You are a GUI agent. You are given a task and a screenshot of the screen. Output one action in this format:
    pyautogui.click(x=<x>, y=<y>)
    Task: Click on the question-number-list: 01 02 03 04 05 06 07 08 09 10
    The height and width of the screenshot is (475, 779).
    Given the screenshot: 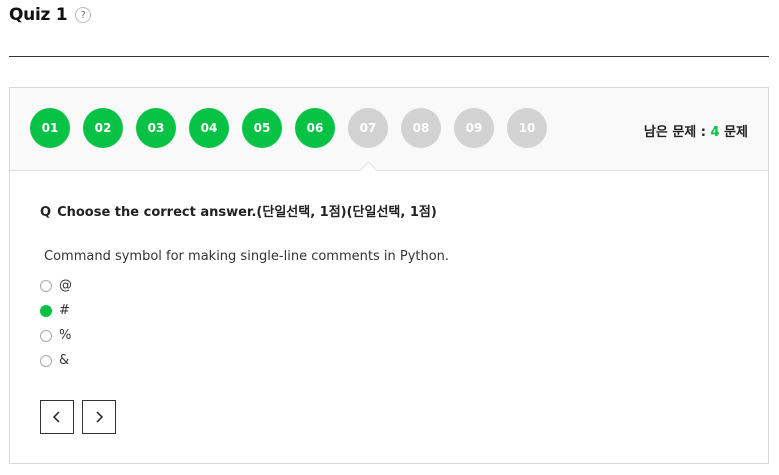 What is the action you would take?
    pyautogui.click(x=295, y=128)
    